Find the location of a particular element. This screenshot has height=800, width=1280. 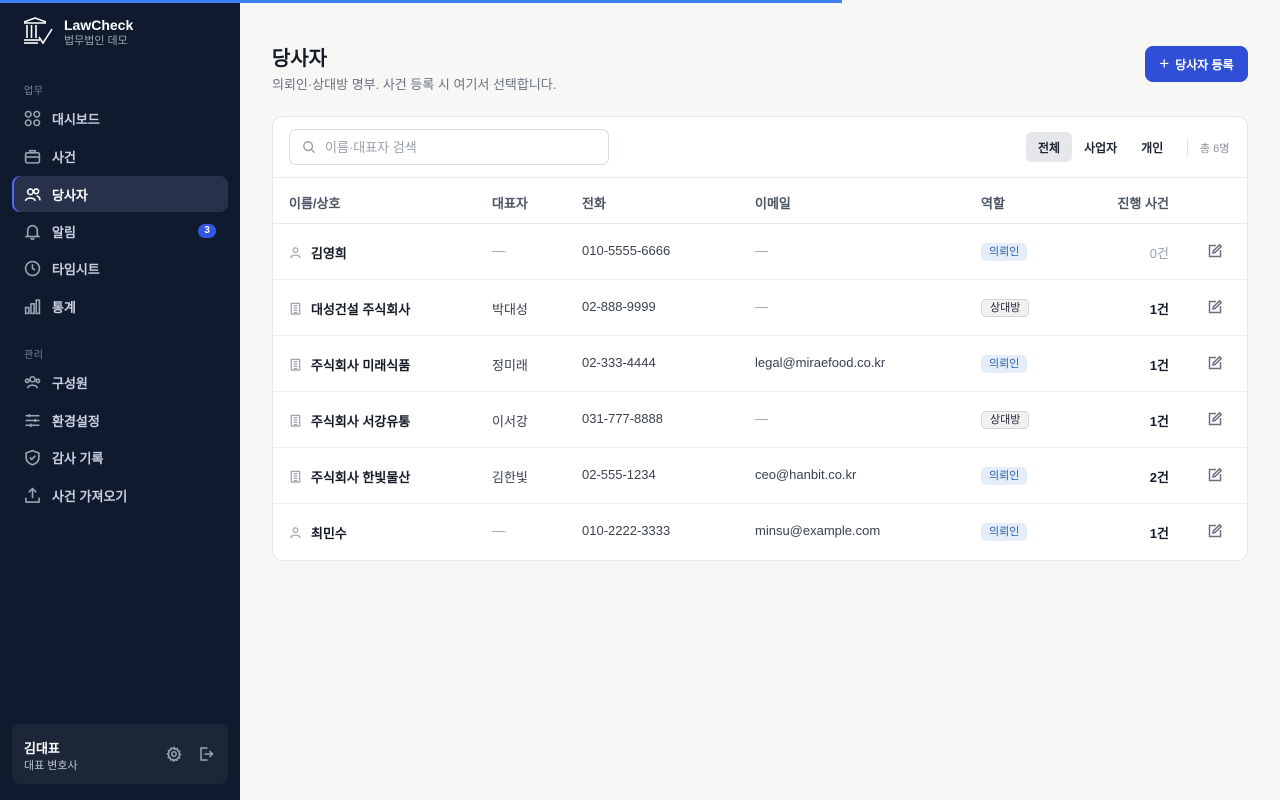

party-name: 주식회사 한빛물산 is located at coordinates (349, 476).